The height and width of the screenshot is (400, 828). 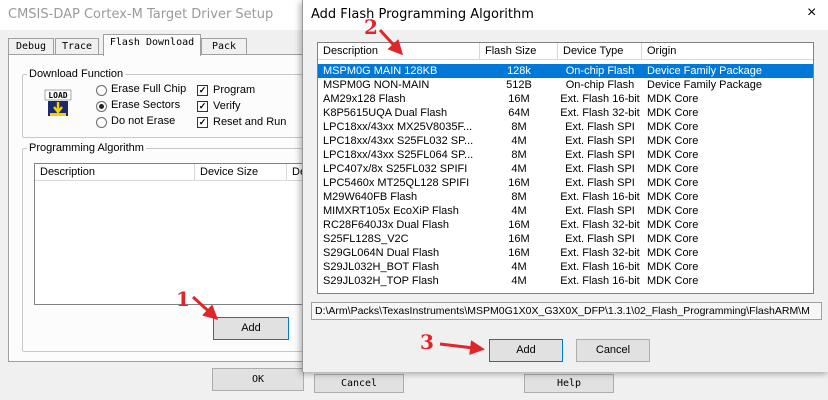 I want to click on step-1-arrow, so click(x=205, y=308).